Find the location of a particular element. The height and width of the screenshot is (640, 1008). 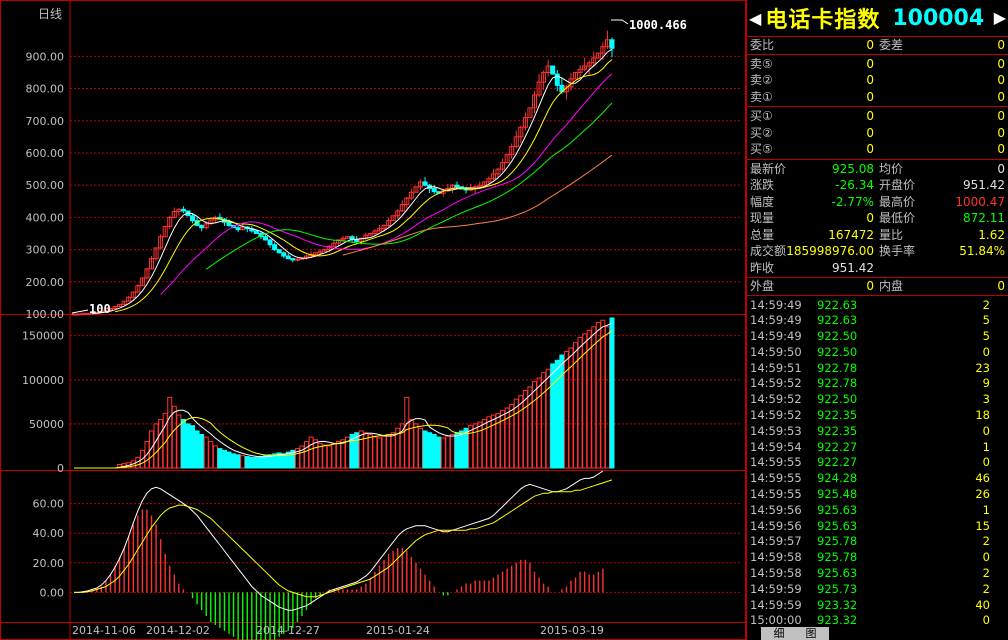

tick-row: 14:59:52 922.78 9 is located at coordinates (877, 384).